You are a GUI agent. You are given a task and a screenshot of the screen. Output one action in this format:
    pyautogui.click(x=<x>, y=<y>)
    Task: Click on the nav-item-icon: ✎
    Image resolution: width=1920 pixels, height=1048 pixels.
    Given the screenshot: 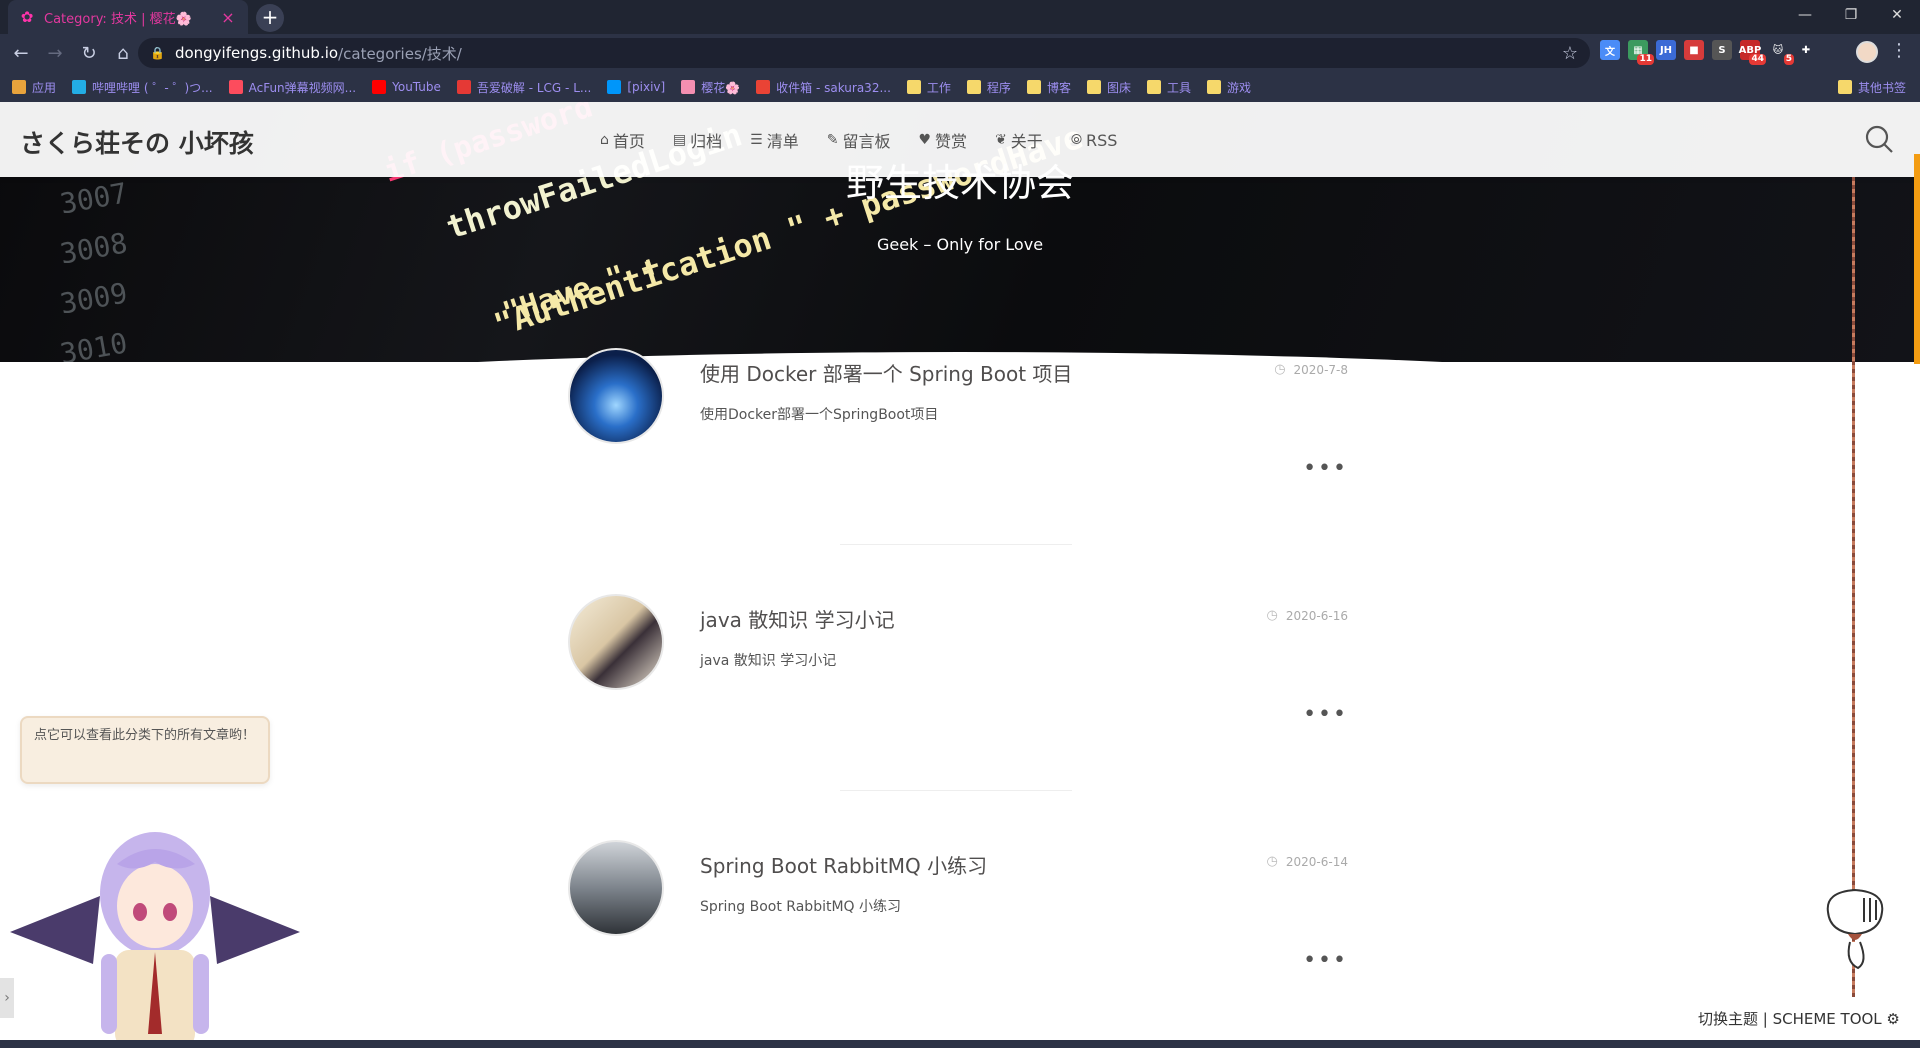 What is the action you would take?
    pyautogui.click(x=832, y=140)
    